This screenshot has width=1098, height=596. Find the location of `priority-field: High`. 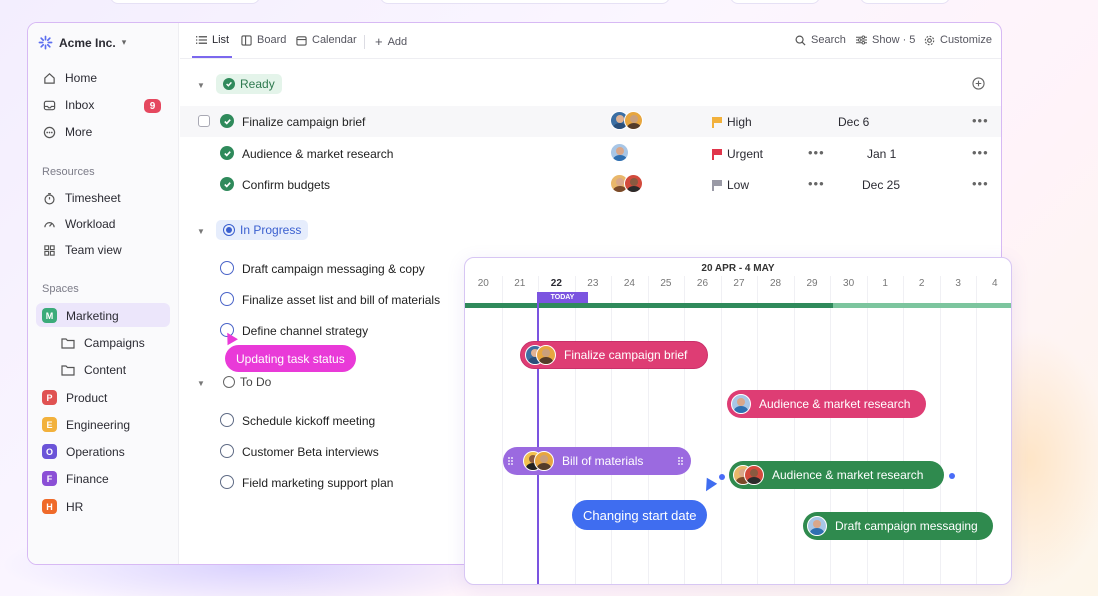

priority-field: High is located at coordinates (732, 122).